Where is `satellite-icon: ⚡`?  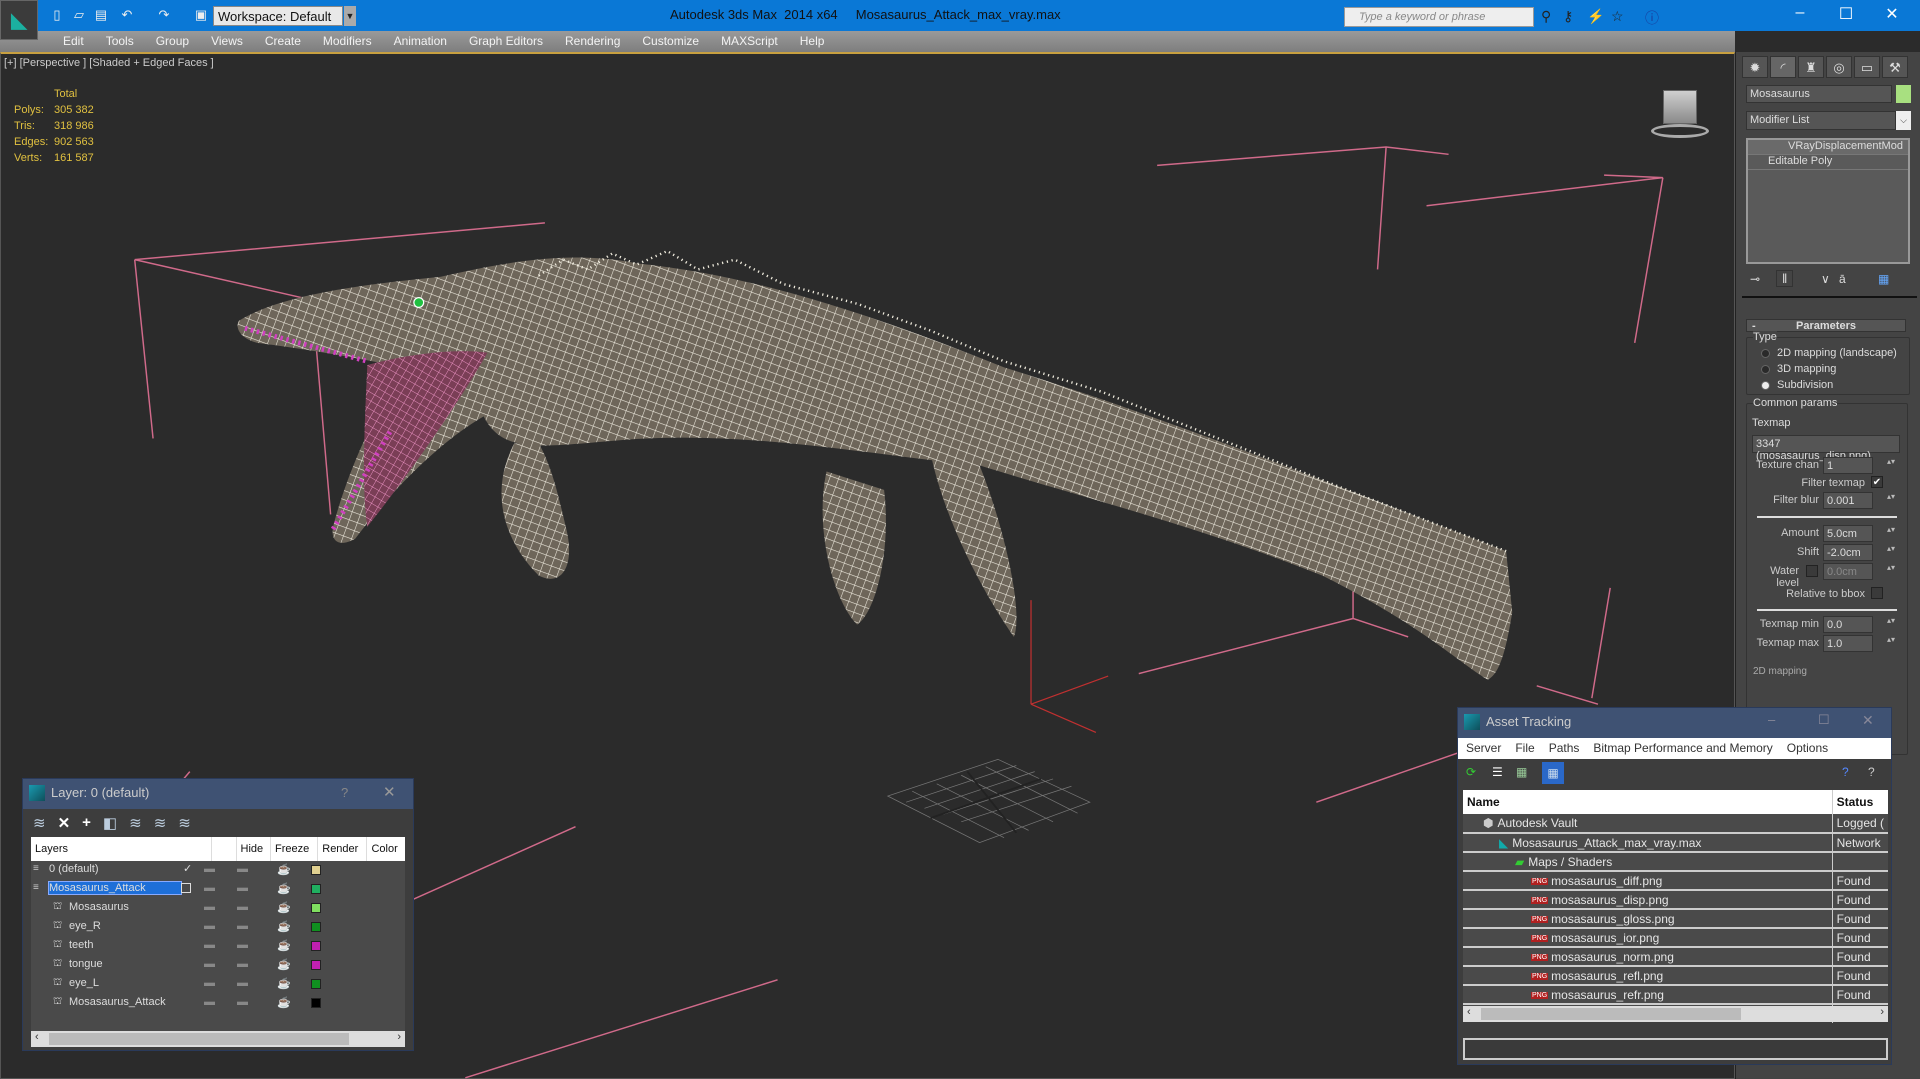
satellite-icon: ⚡ is located at coordinates (1595, 16).